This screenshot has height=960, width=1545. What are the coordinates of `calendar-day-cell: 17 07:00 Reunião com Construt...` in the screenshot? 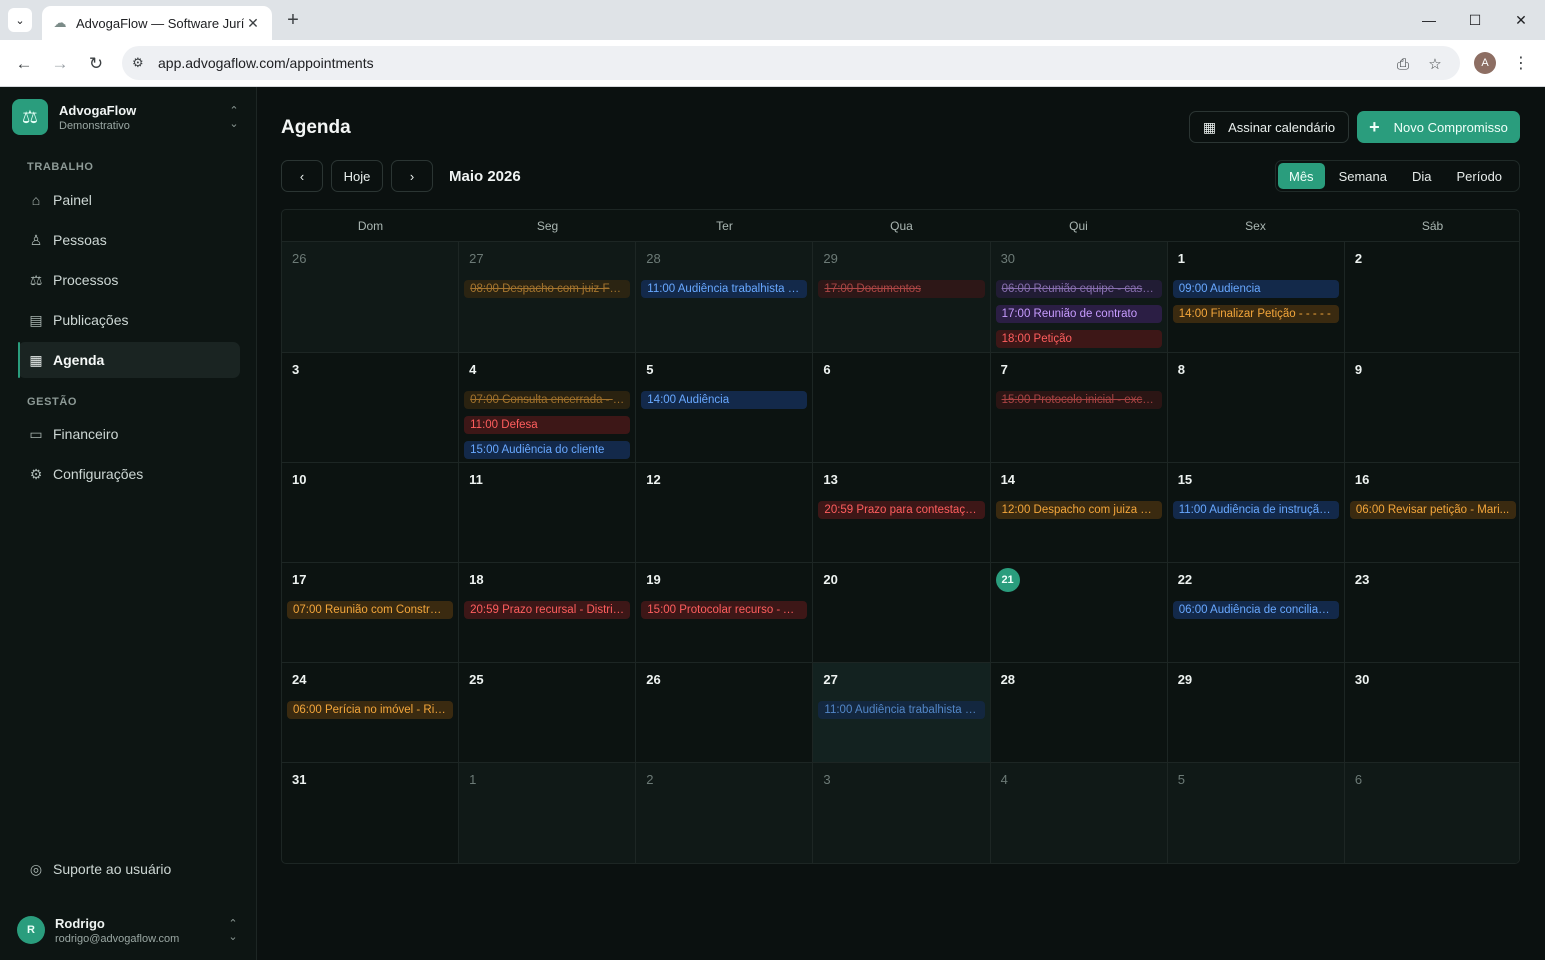 It's located at (371, 612).